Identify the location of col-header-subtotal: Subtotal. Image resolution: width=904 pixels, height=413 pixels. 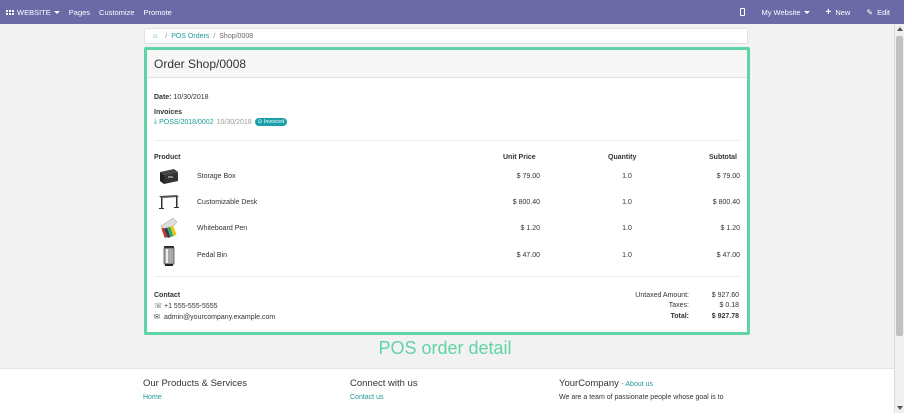
(723, 157).